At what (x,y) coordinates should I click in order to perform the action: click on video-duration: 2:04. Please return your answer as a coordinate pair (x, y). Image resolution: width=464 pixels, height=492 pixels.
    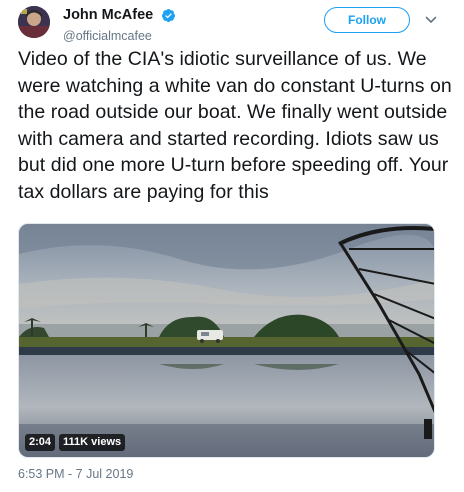
    Looking at the image, I should click on (40, 442).